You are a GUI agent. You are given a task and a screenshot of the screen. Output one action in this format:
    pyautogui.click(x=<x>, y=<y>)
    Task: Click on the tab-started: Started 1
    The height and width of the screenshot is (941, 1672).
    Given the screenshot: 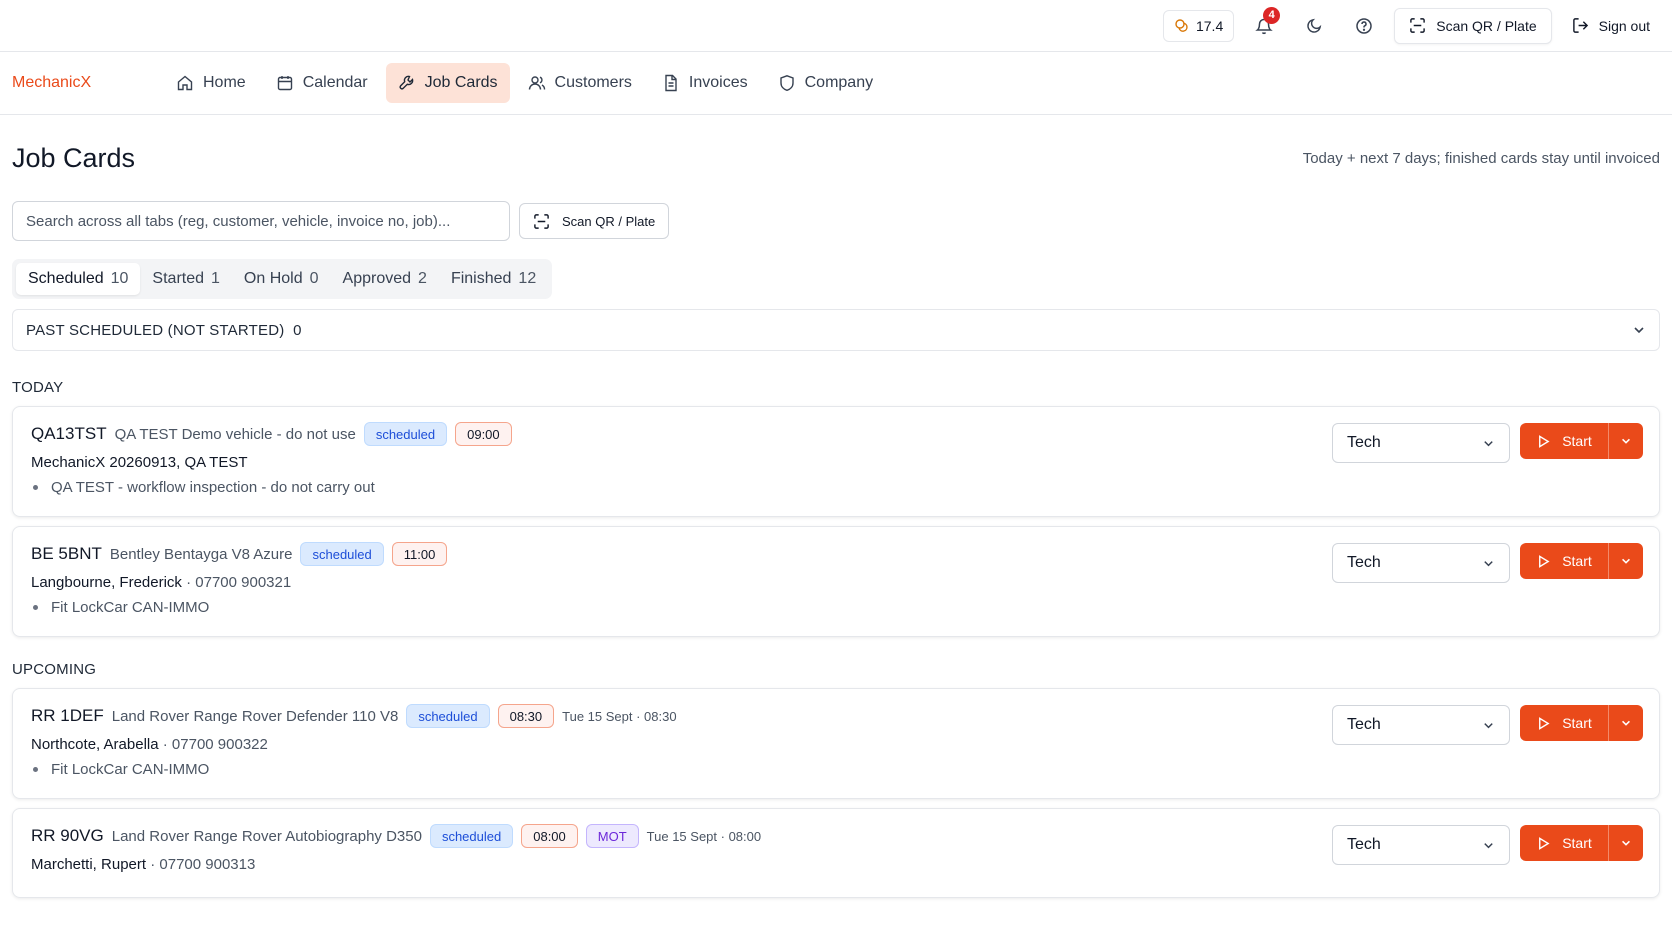 What is the action you would take?
    pyautogui.click(x=186, y=279)
    